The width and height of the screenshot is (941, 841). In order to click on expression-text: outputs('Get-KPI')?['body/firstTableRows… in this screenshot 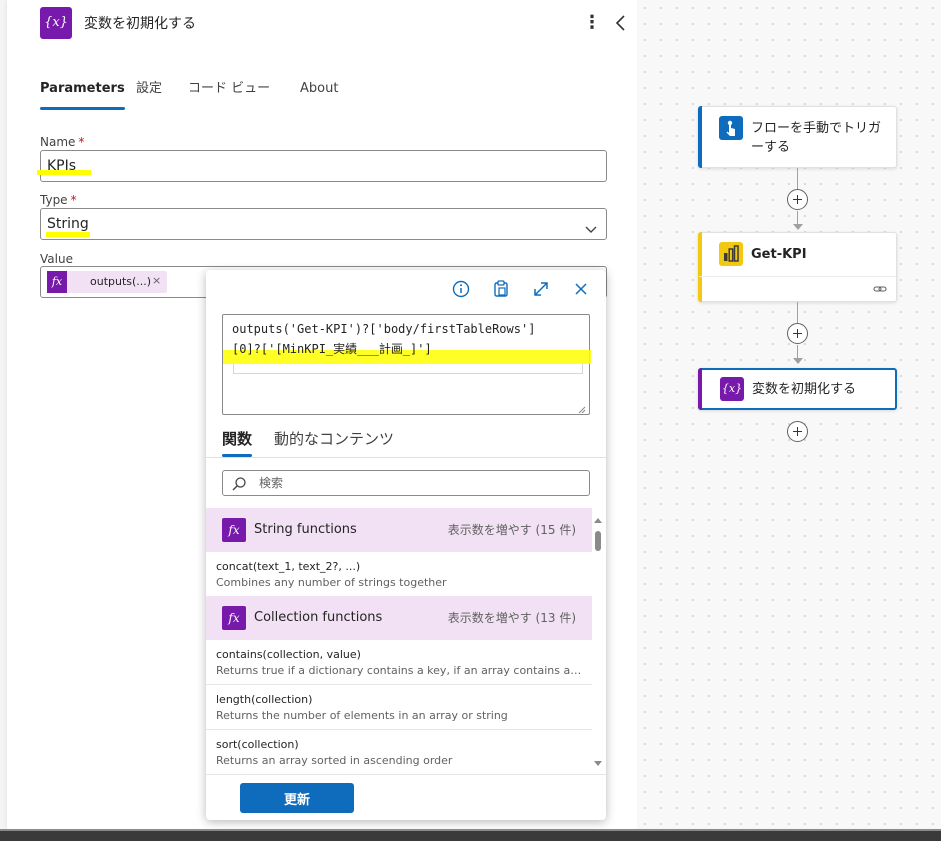, I will do `click(384, 339)`.